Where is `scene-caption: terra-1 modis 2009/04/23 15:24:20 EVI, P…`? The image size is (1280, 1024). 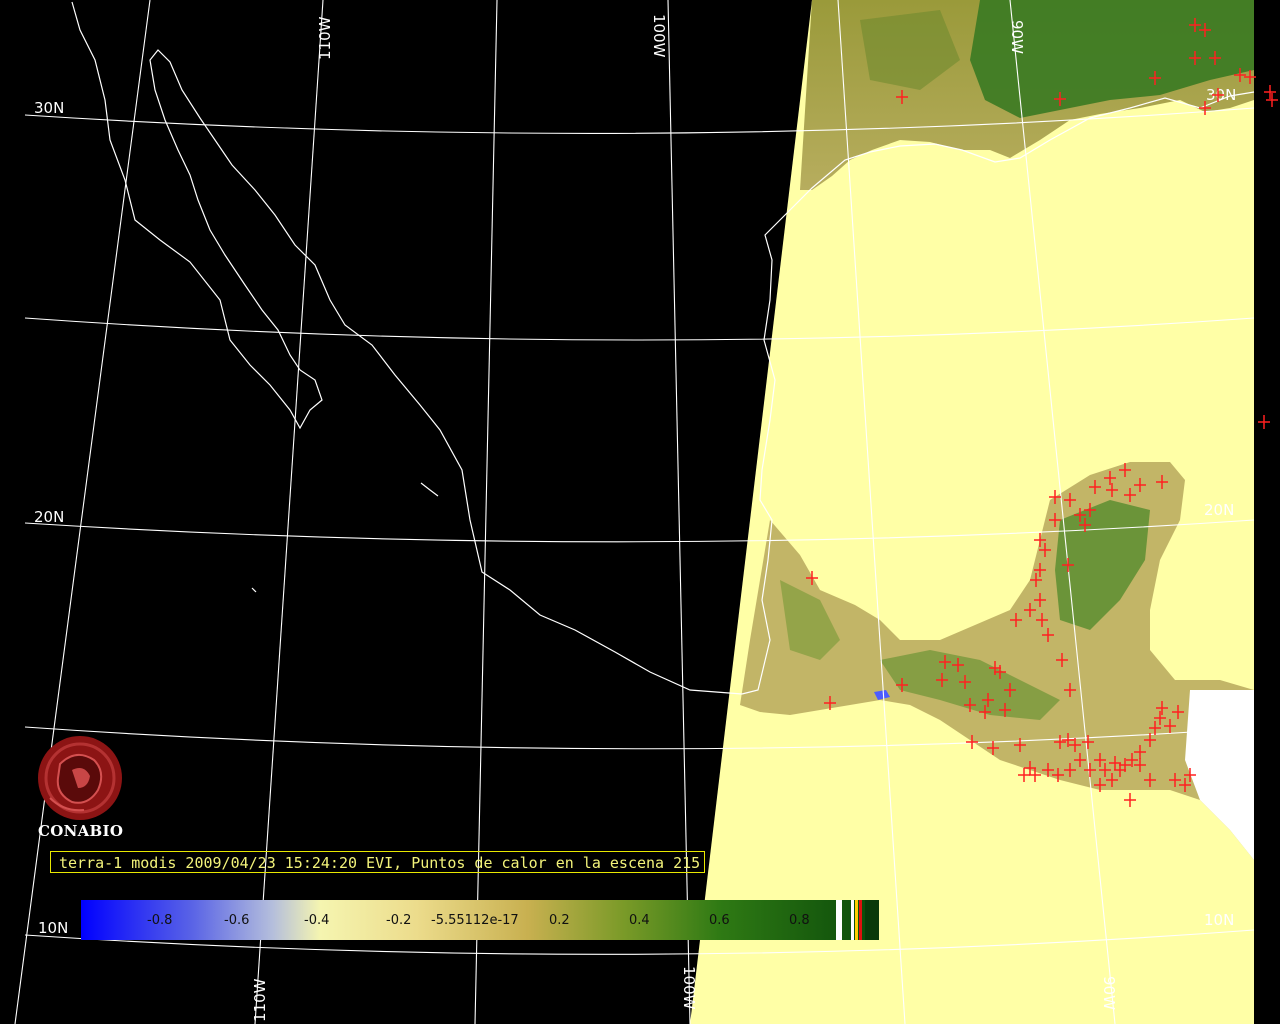
scene-caption: terra-1 modis 2009/04/23 15:24:20 EVI, P… is located at coordinates (377, 862).